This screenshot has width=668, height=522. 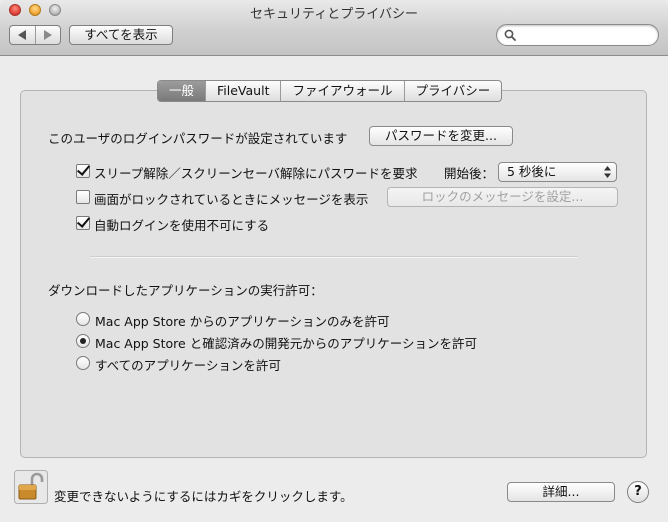 What do you see at coordinates (83, 223) in the screenshot?
I see `disable-auto-login-checkbox` at bounding box center [83, 223].